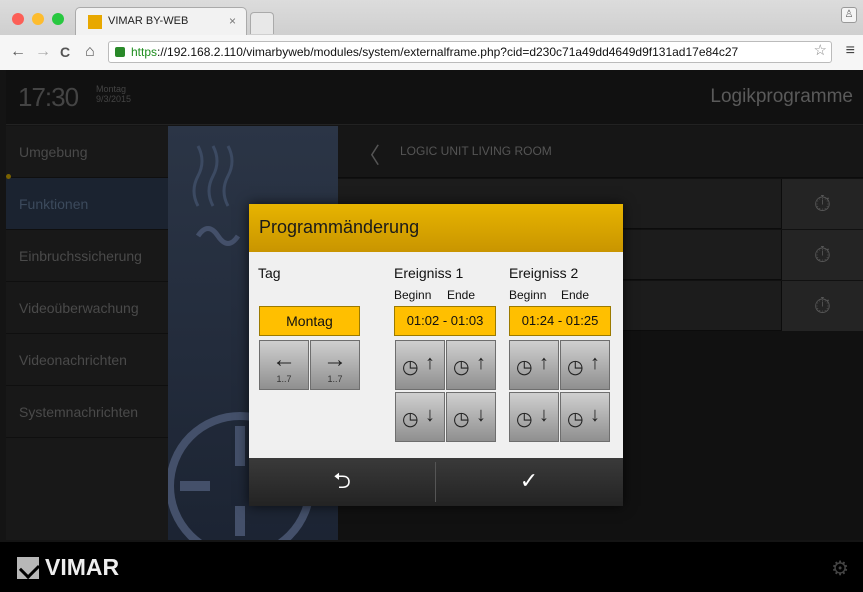 This screenshot has height=592, width=863. What do you see at coordinates (781, 96) in the screenshot?
I see `page-title: Logikprogramme` at bounding box center [781, 96].